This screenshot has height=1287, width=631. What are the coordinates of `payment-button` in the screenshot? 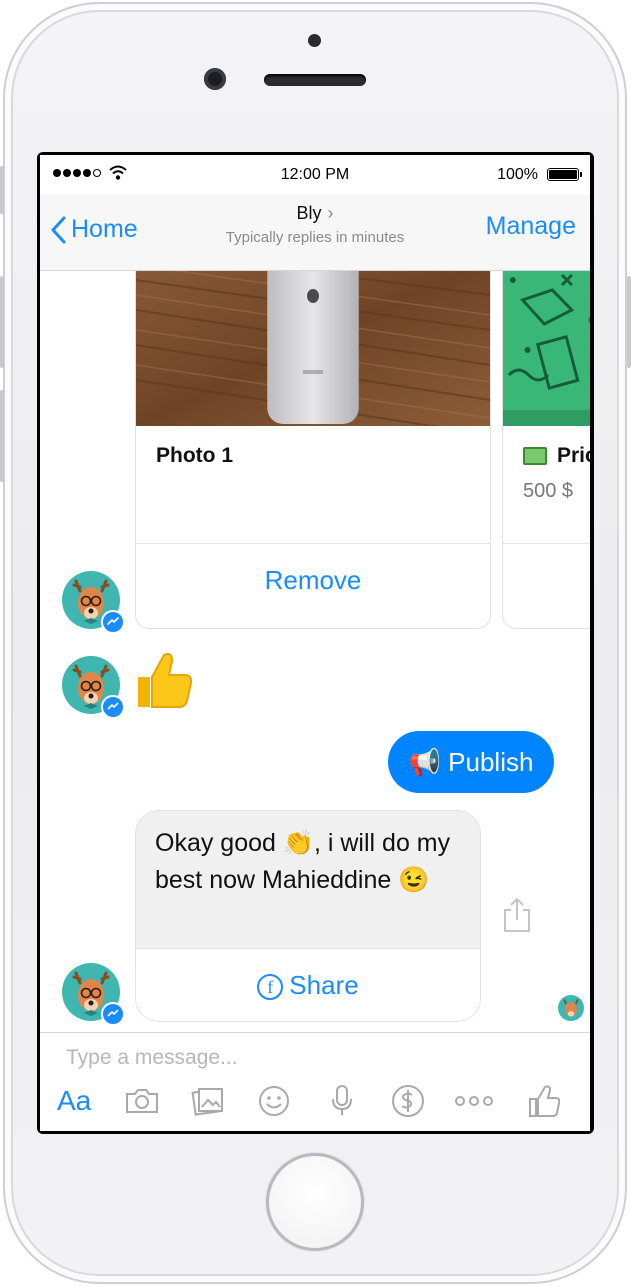 It's located at (408, 1101).